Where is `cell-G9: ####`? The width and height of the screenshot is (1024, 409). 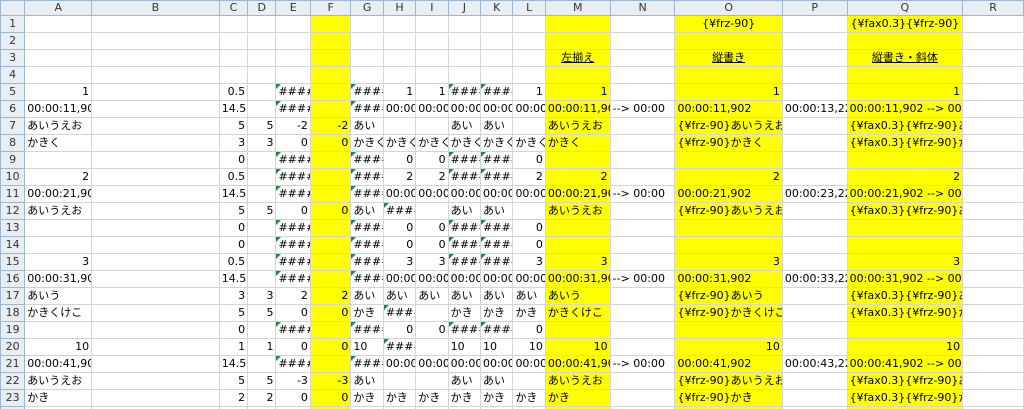
cell-G9: #### is located at coordinates (367, 160).